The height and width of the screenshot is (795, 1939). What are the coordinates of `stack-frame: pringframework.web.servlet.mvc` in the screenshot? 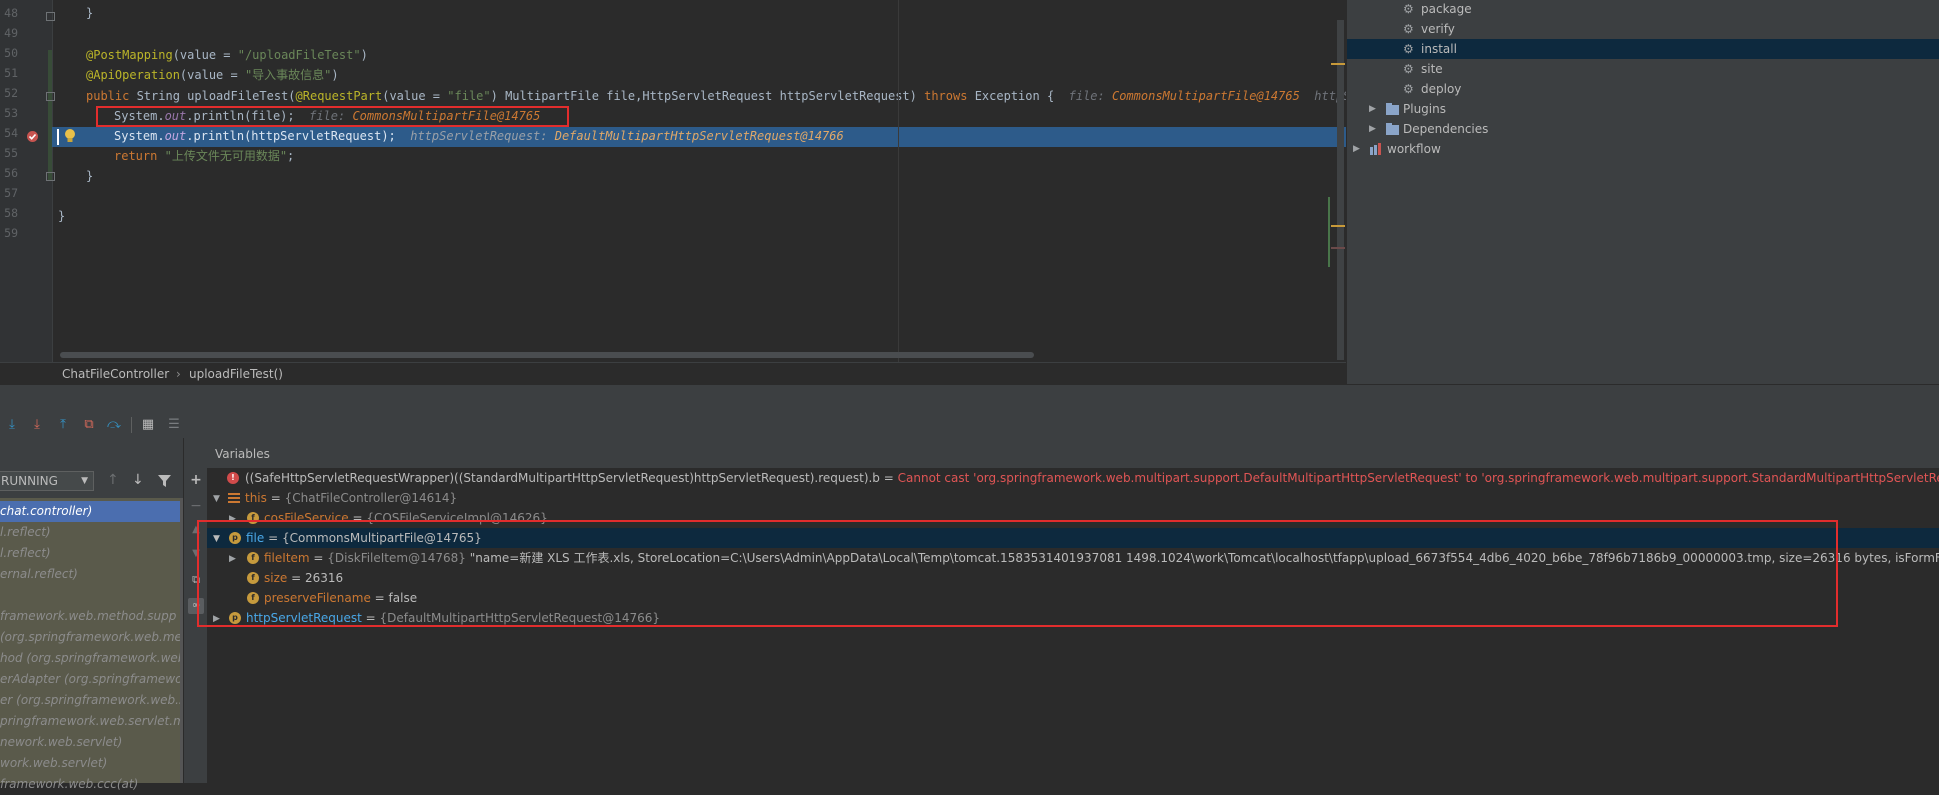 It's located at (90, 721).